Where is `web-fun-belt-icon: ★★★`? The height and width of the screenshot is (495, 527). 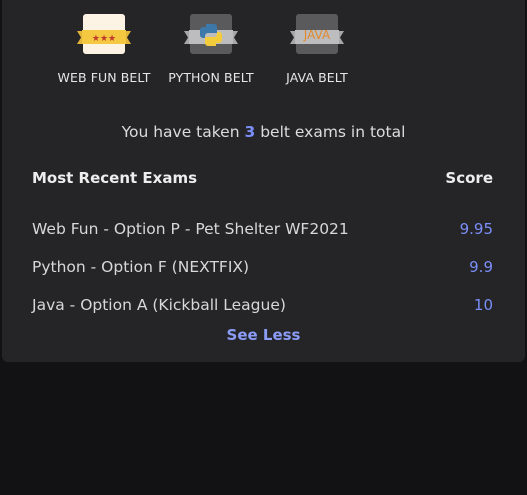 web-fun-belt-icon: ★★★ is located at coordinates (104, 34).